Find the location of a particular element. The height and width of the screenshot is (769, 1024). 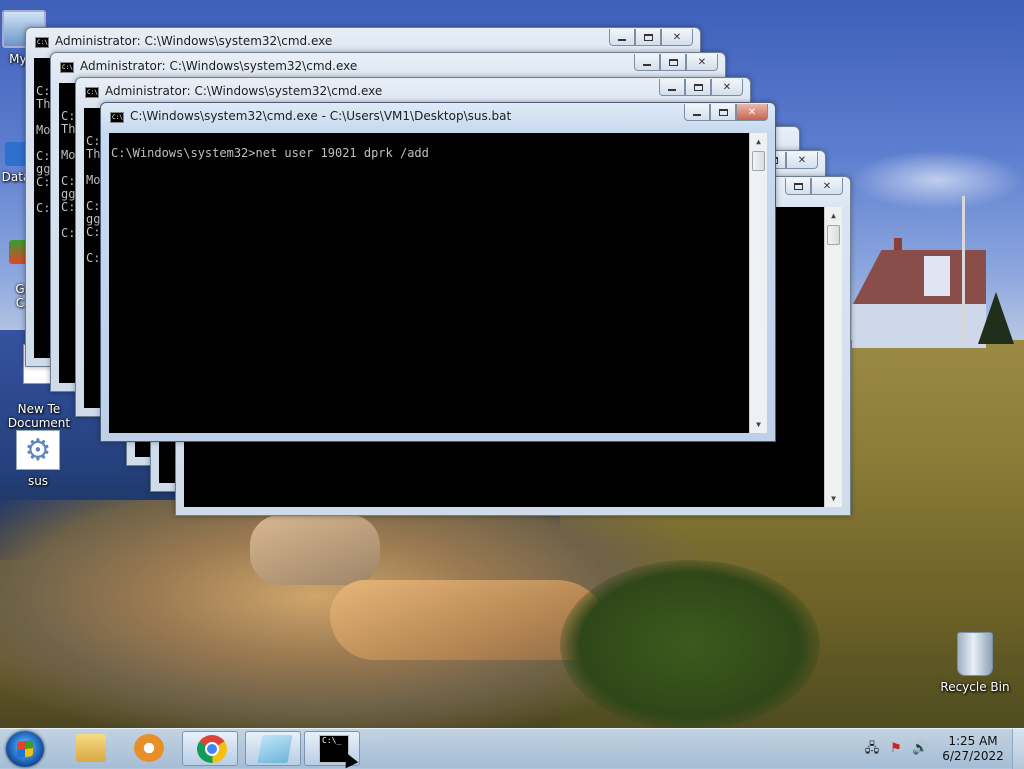

network-icon: 🖧 is located at coordinates (872, 749).